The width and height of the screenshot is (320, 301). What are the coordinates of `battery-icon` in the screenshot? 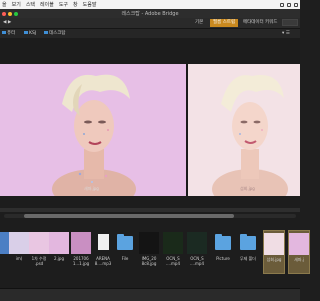 It's located at (289, 4).